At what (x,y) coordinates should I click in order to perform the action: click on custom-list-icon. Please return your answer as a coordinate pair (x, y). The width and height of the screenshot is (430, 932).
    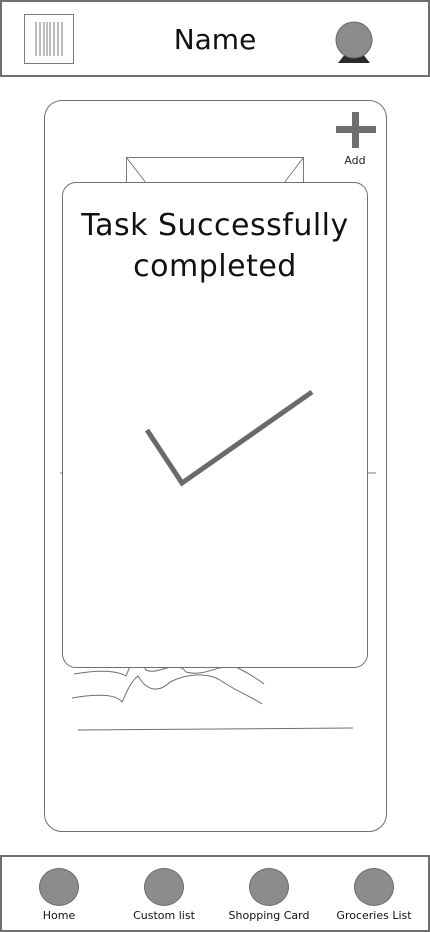
    Looking at the image, I should click on (164, 887).